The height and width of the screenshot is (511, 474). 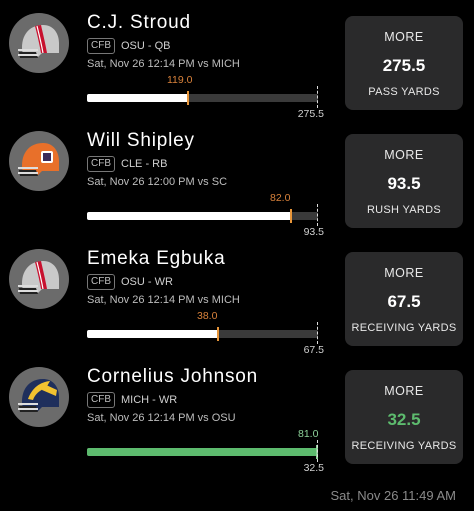 What do you see at coordinates (141, 141) in the screenshot?
I see `player-name: Will Shipley` at bounding box center [141, 141].